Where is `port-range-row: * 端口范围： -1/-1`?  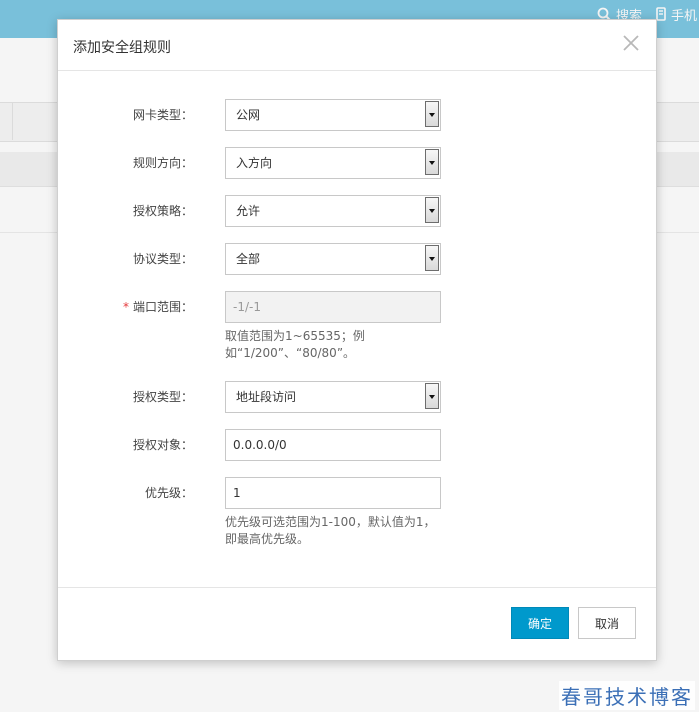
port-range-row: * 端口范围： -1/-1 is located at coordinates (357, 307).